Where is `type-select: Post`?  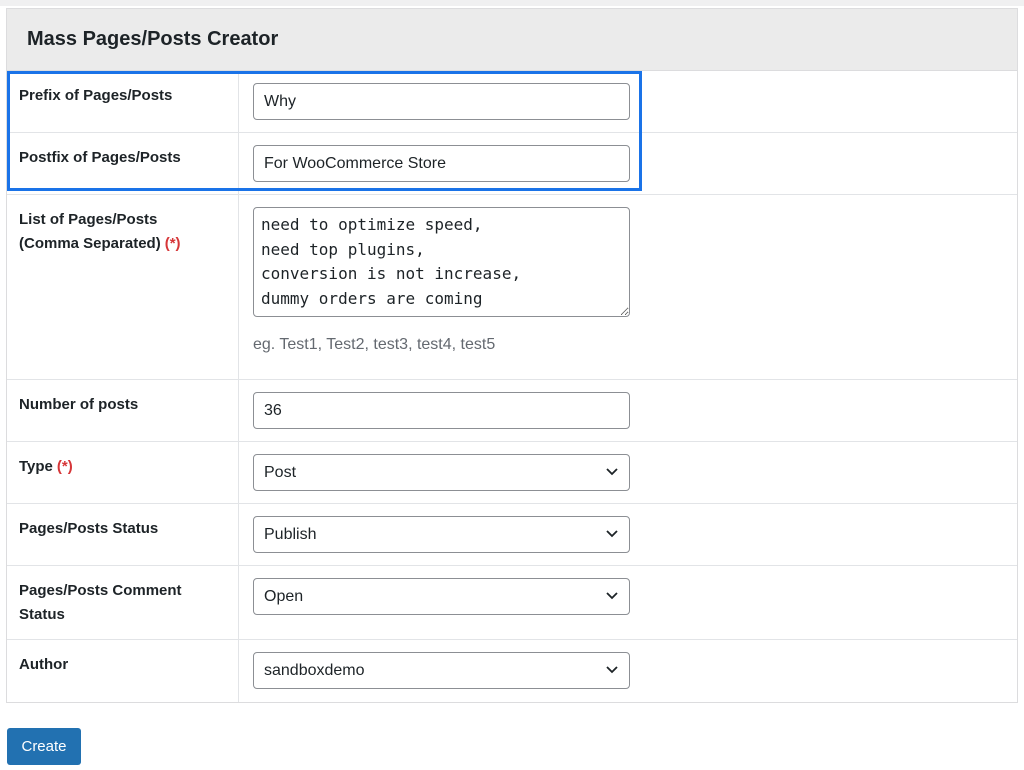 type-select: Post is located at coordinates (441, 472).